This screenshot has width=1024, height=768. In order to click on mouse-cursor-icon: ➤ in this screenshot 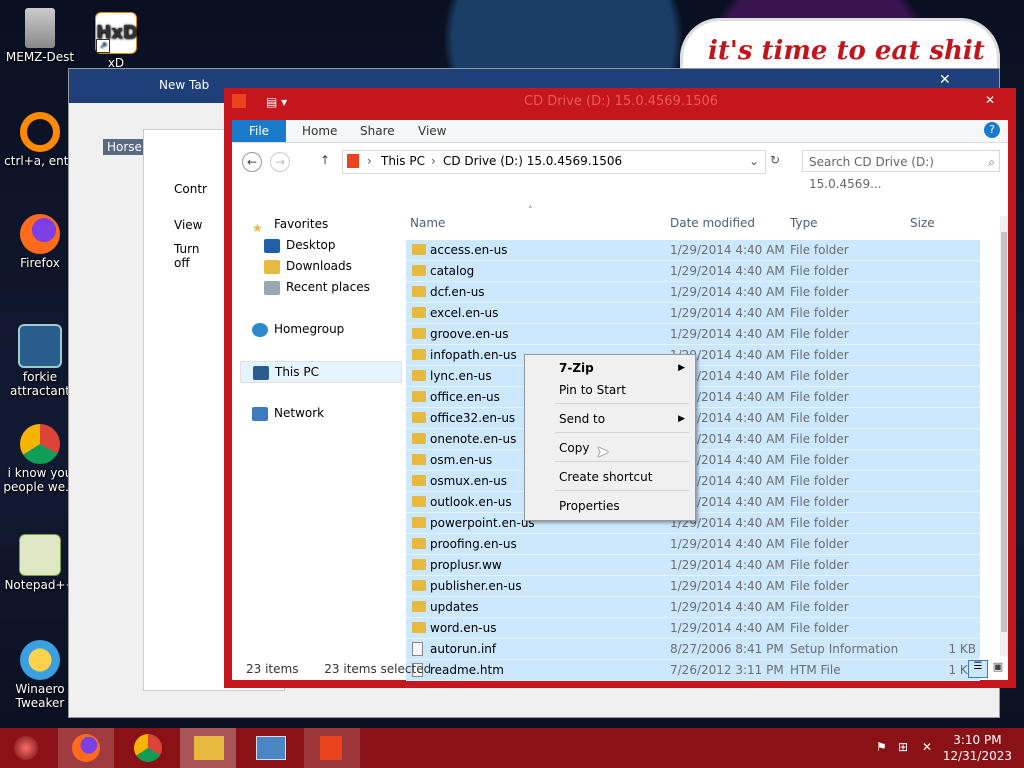, I will do `click(603, 451)`.